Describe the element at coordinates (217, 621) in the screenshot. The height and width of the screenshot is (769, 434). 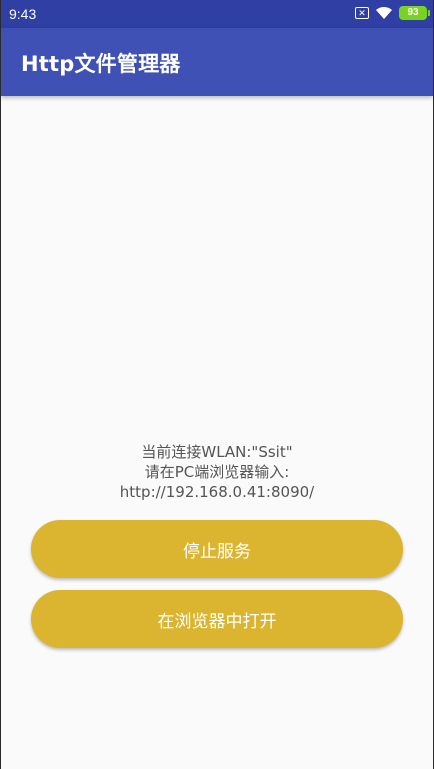
I see `open-in-browser-label: 在浏览器中打开` at that location.